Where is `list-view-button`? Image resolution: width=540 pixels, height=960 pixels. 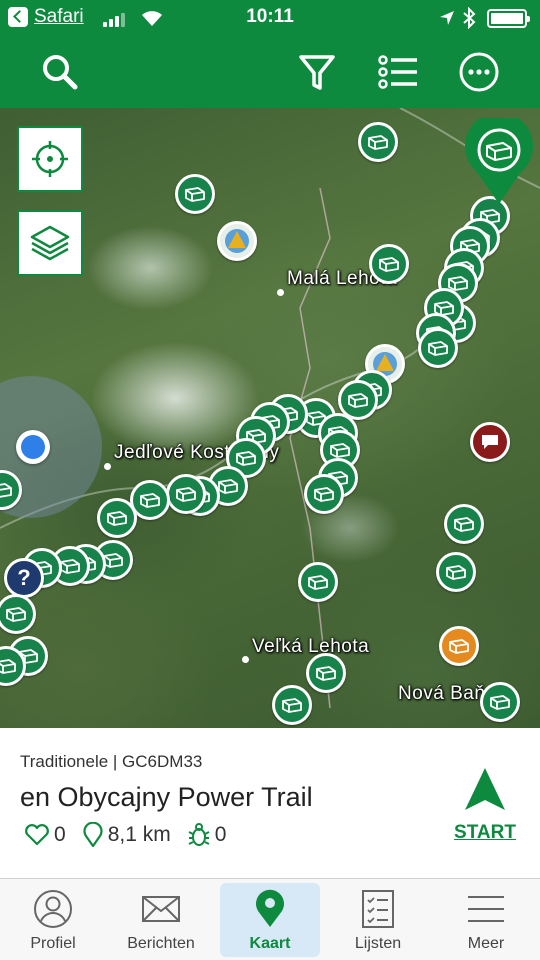
list-view-button is located at coordinates (398, 72).